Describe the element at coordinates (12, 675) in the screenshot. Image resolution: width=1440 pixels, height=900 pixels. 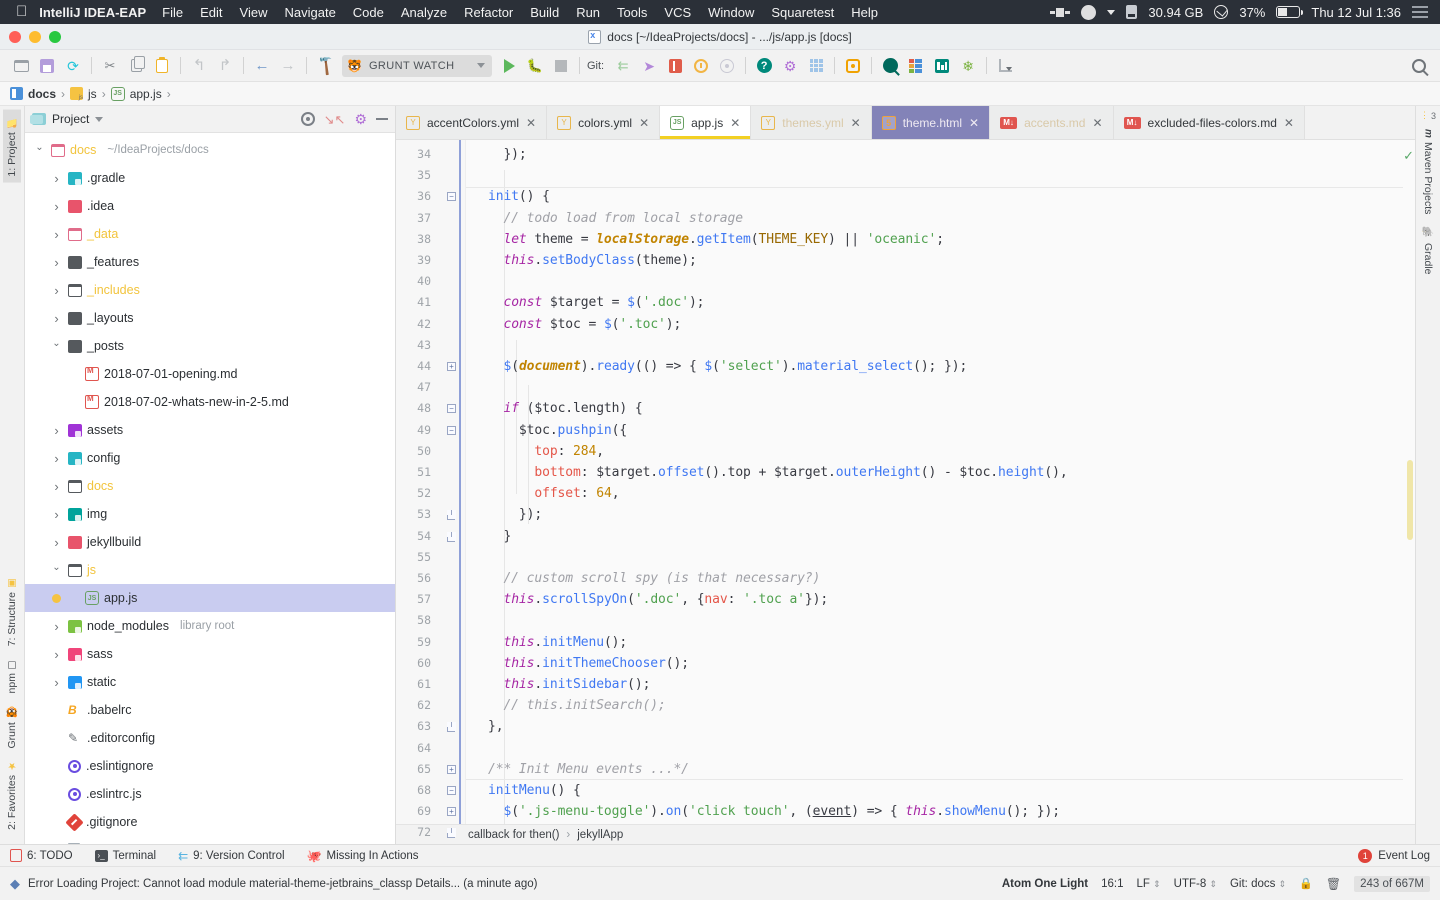
I see `sidebar-item-npm: npm ☐` at that location.